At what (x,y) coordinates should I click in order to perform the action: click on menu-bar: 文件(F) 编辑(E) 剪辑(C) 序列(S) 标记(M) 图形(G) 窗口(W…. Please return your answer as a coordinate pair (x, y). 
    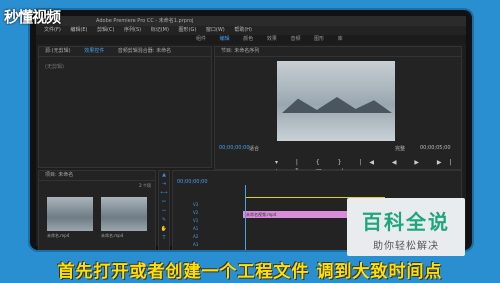
    Looking at the image, I should click on (251, 30).